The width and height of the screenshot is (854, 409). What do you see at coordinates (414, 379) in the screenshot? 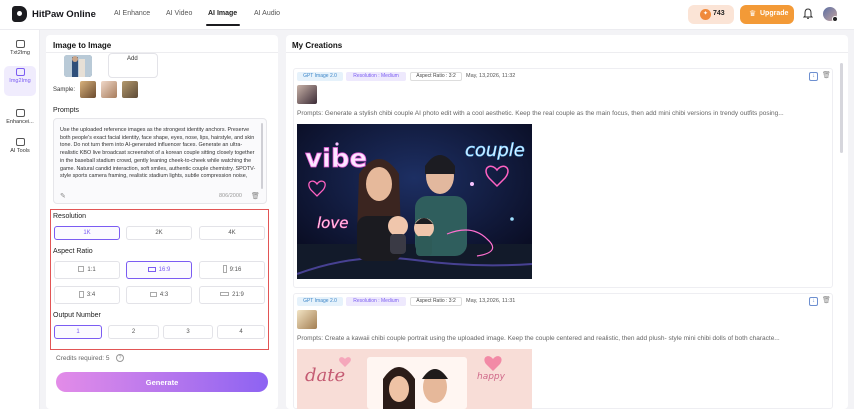
I see `generated-image: date happy` at bounding box center [414, 379].